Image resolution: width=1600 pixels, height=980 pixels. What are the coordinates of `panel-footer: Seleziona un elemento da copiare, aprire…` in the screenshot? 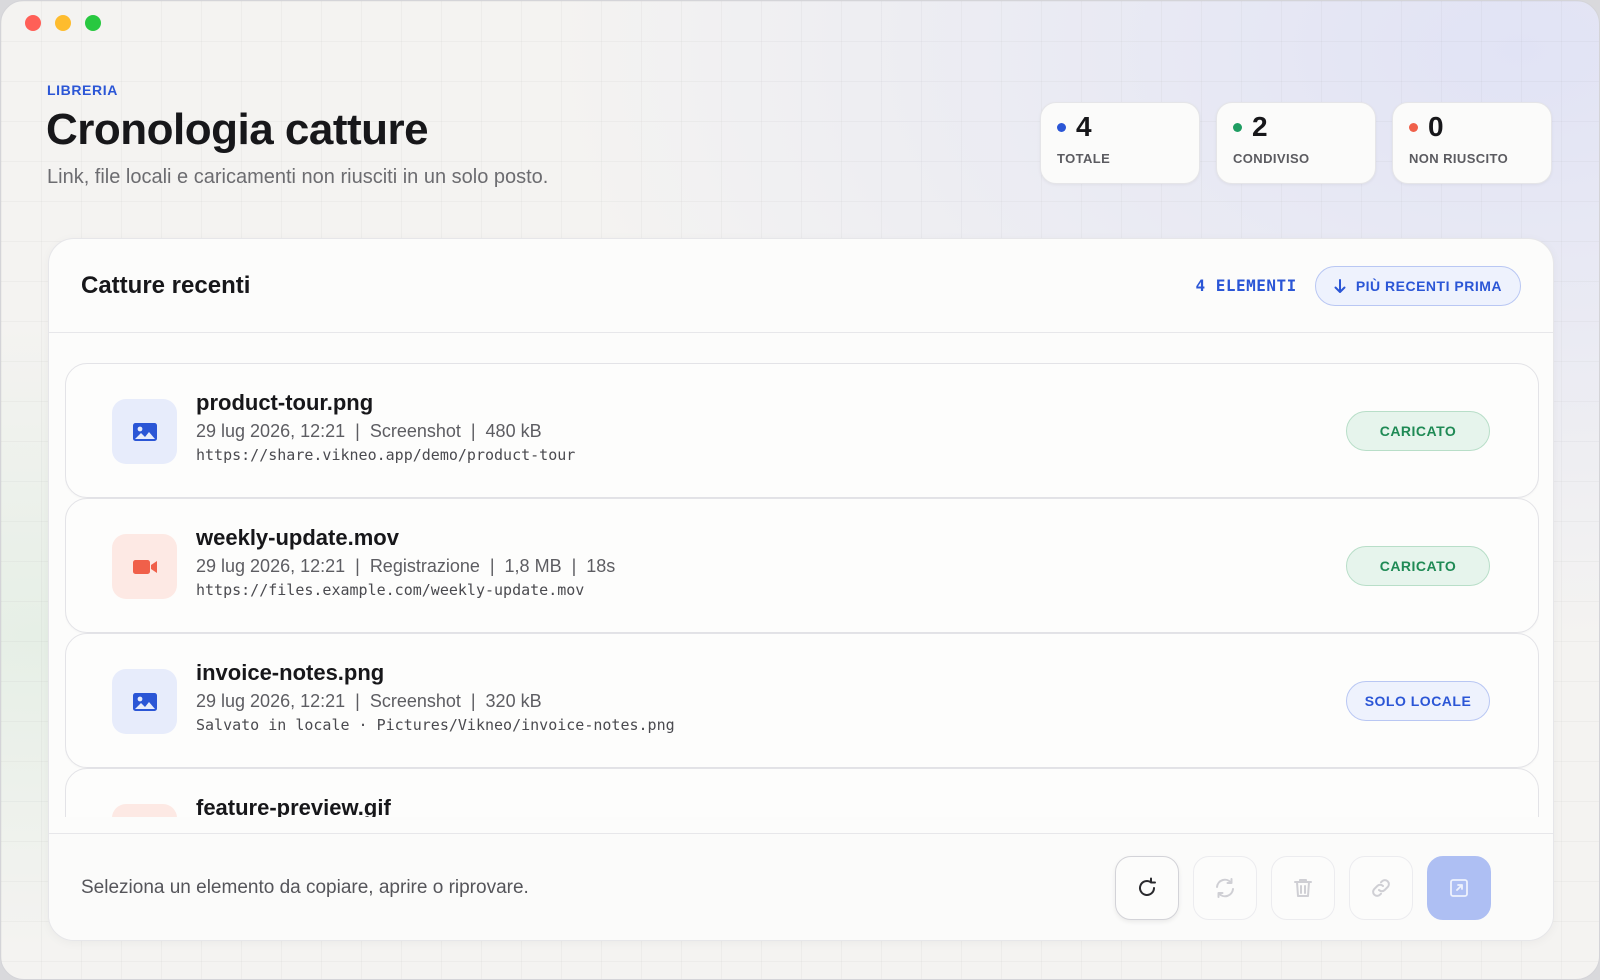 It's located at (801, 886).